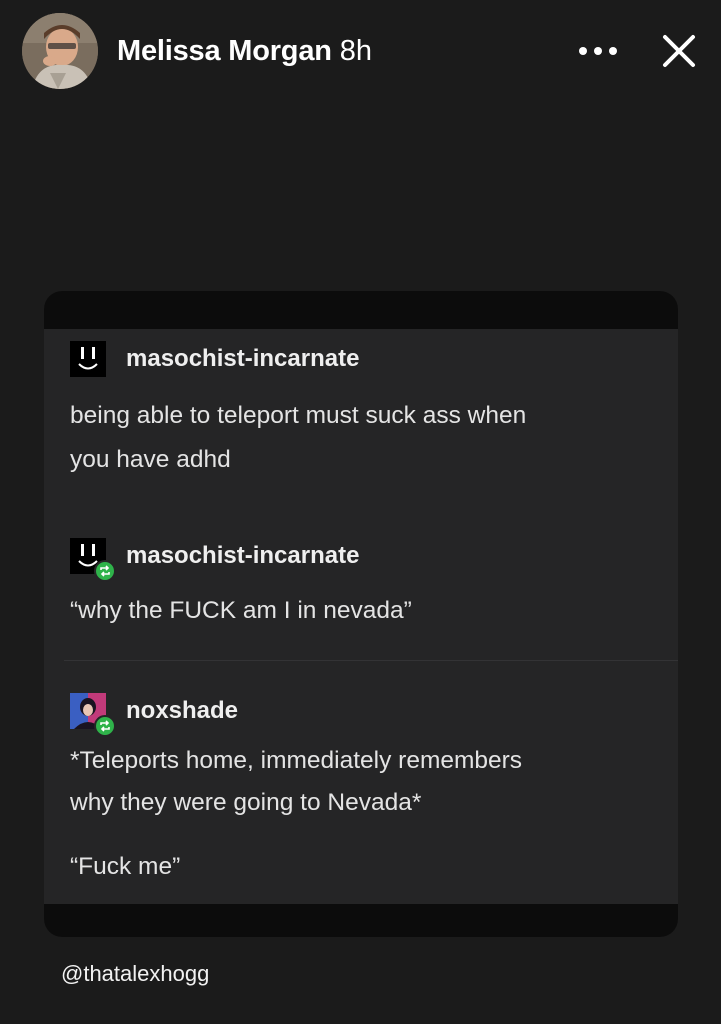 This screenshot has height=1024, width=721. I want to click on profile-avatar, so click(60, 51).